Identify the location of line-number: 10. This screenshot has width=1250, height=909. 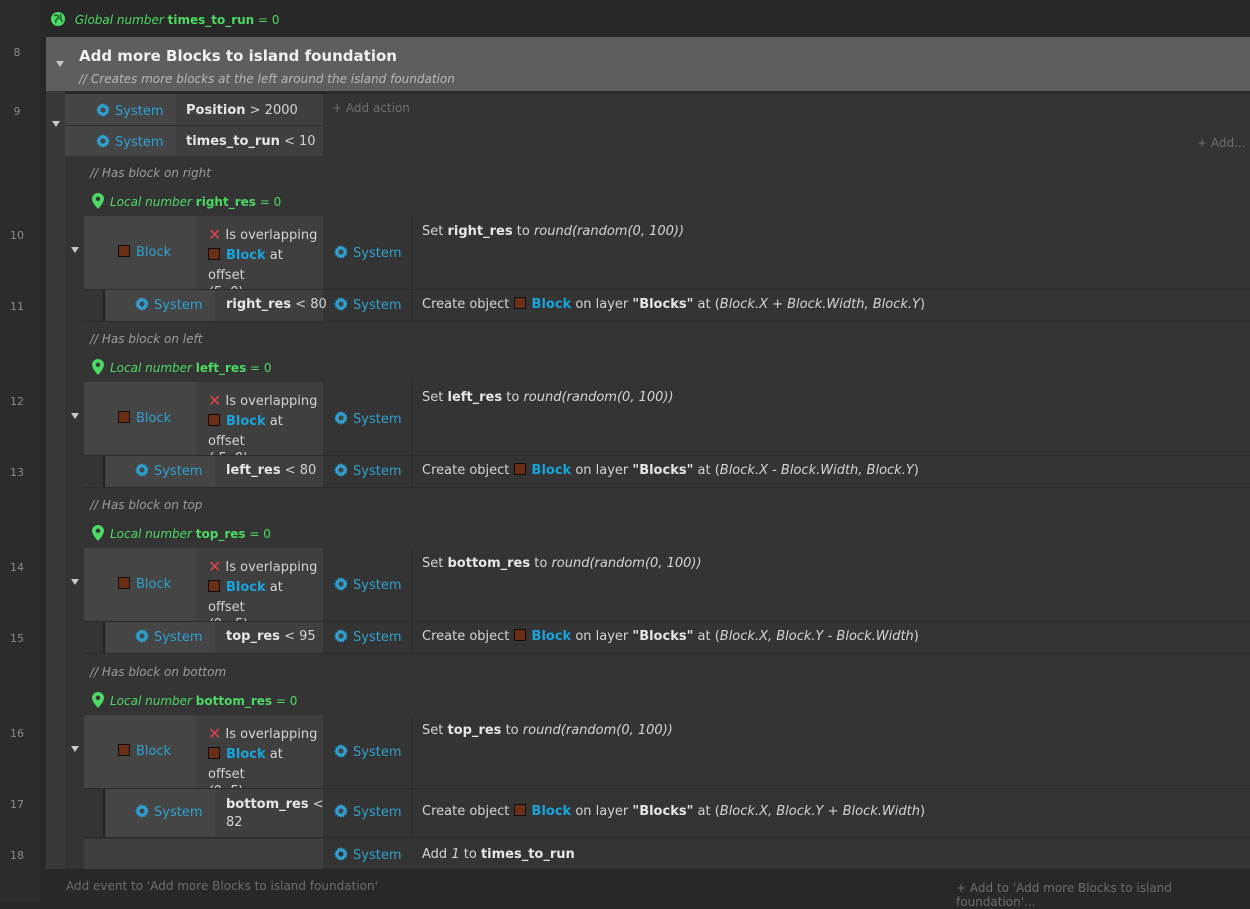
(17, 235).